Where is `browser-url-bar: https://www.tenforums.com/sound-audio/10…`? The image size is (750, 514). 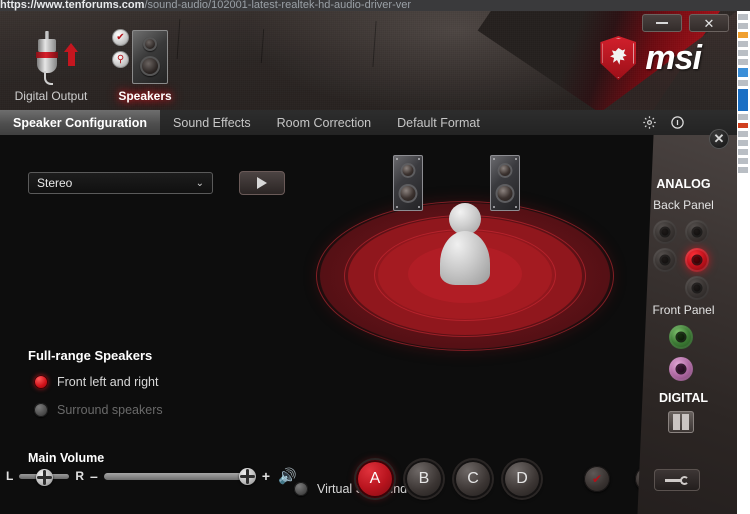 browser-url-bar: https://www.tenforums.com/sound-audio/10… is located at coordinates (375, 5).